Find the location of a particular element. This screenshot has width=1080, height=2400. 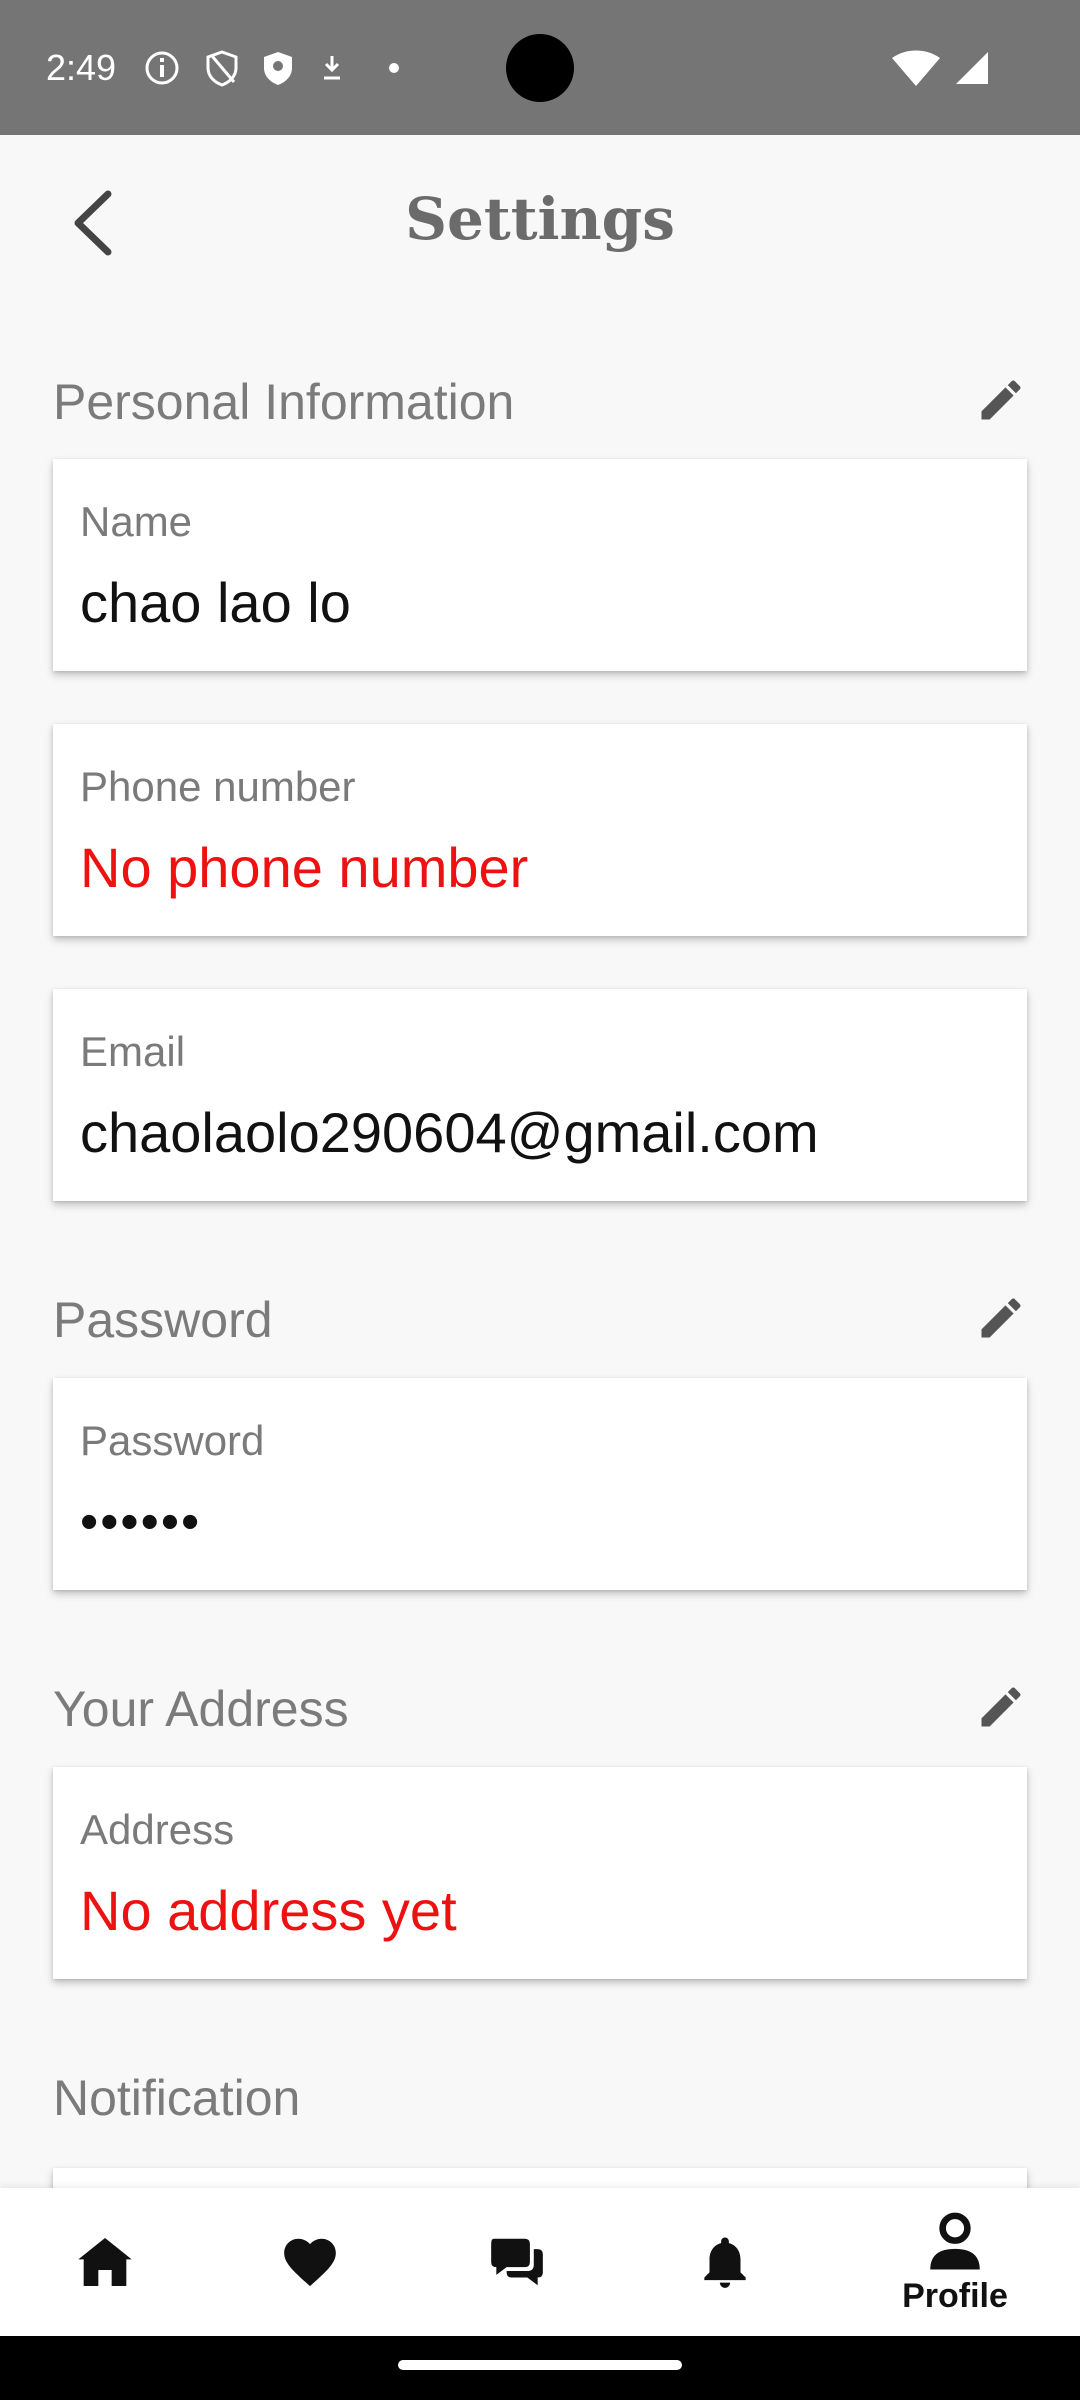

nav-notifications is located at coordinates (725, 2262).